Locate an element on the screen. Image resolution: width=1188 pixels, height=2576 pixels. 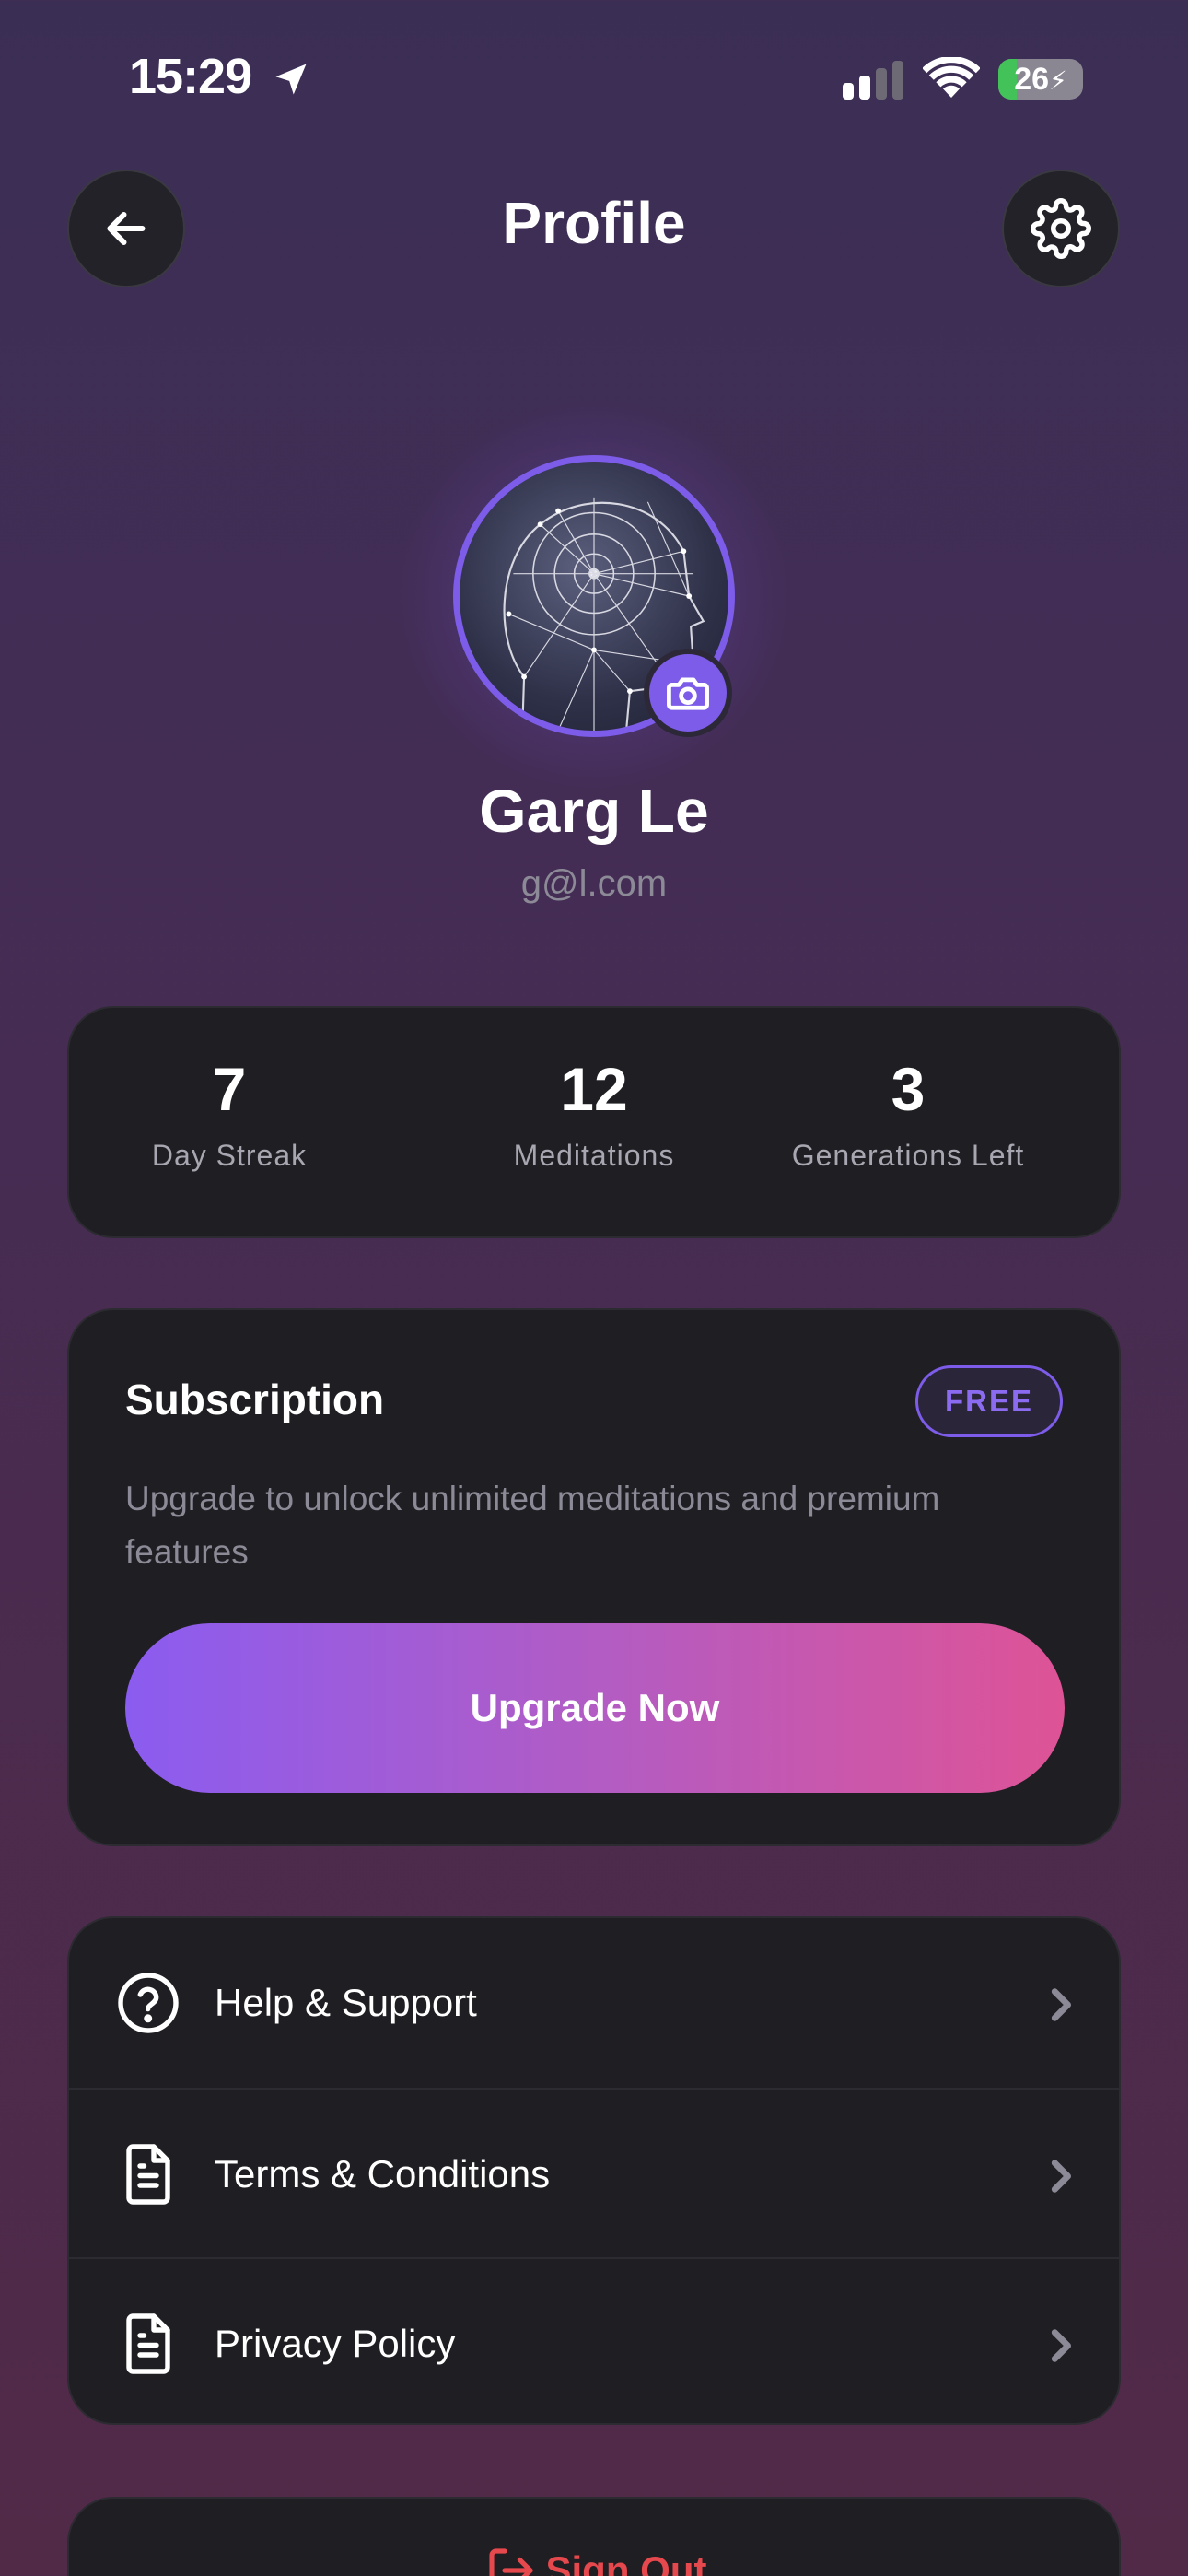
sign-out-label: Sign Out is located at coordinates (626, 2562).